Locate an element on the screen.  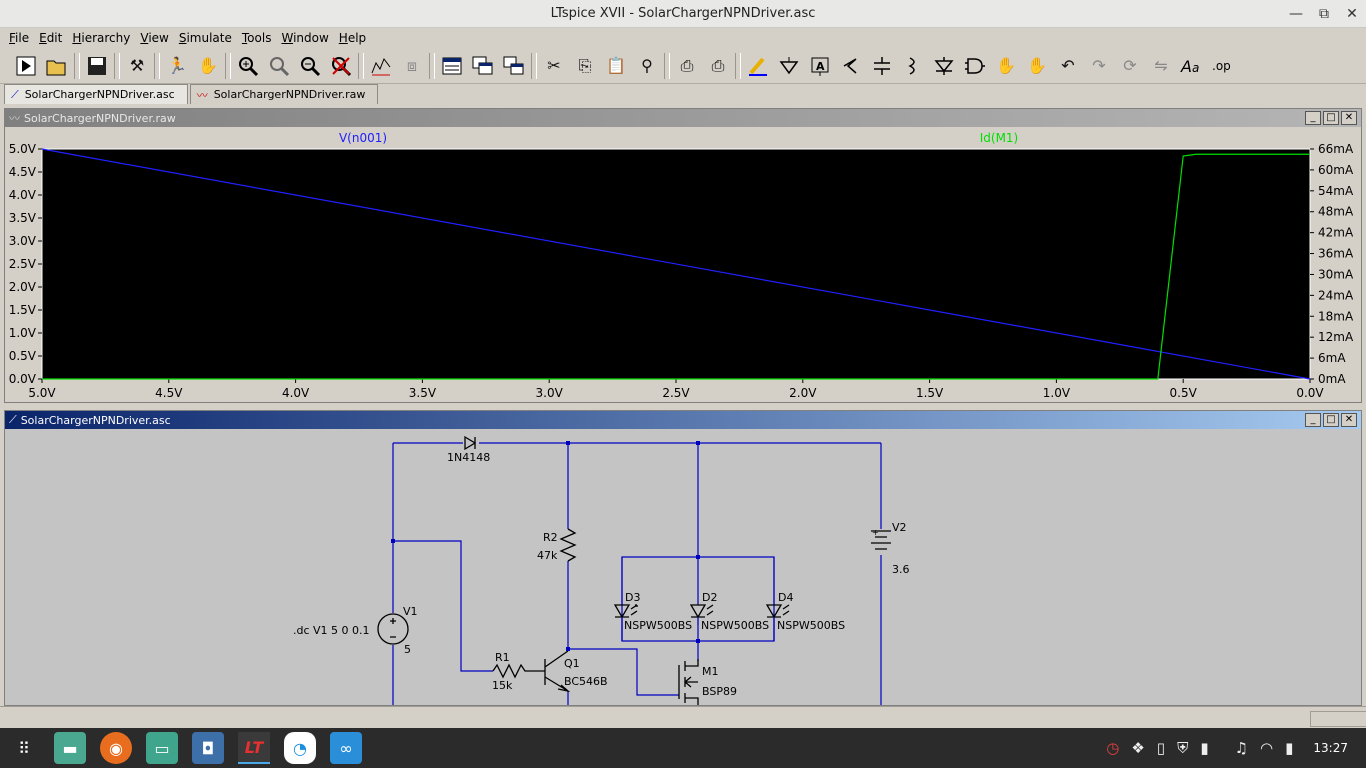
wires is located at coordinates (637, 575).